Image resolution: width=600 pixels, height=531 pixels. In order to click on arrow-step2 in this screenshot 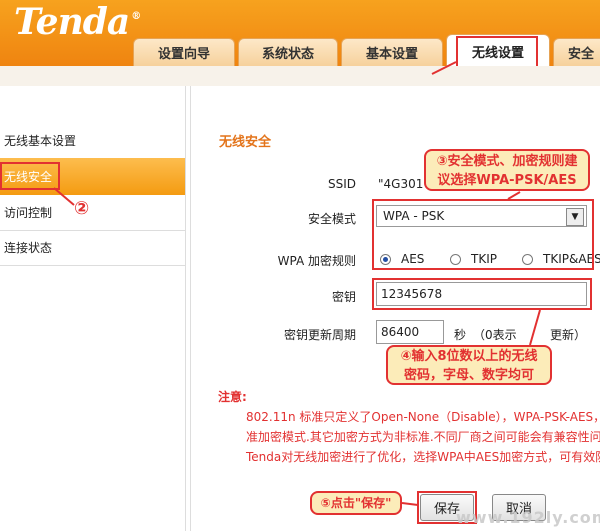, I will do `click(64, 196)`.